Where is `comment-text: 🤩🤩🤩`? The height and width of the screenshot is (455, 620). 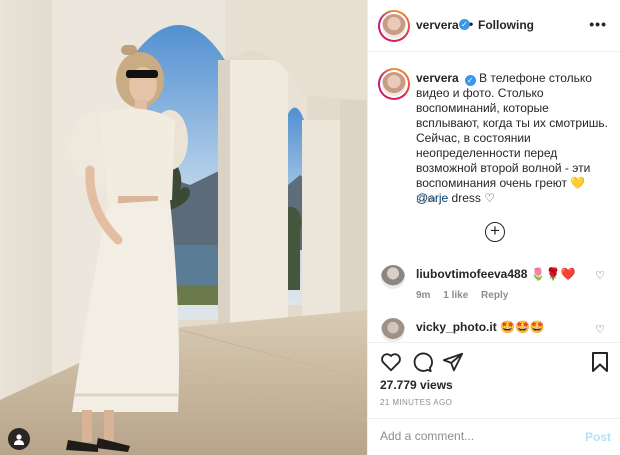 comment-text: 🤩🤩🤩 is located at coordinates (522, 327).